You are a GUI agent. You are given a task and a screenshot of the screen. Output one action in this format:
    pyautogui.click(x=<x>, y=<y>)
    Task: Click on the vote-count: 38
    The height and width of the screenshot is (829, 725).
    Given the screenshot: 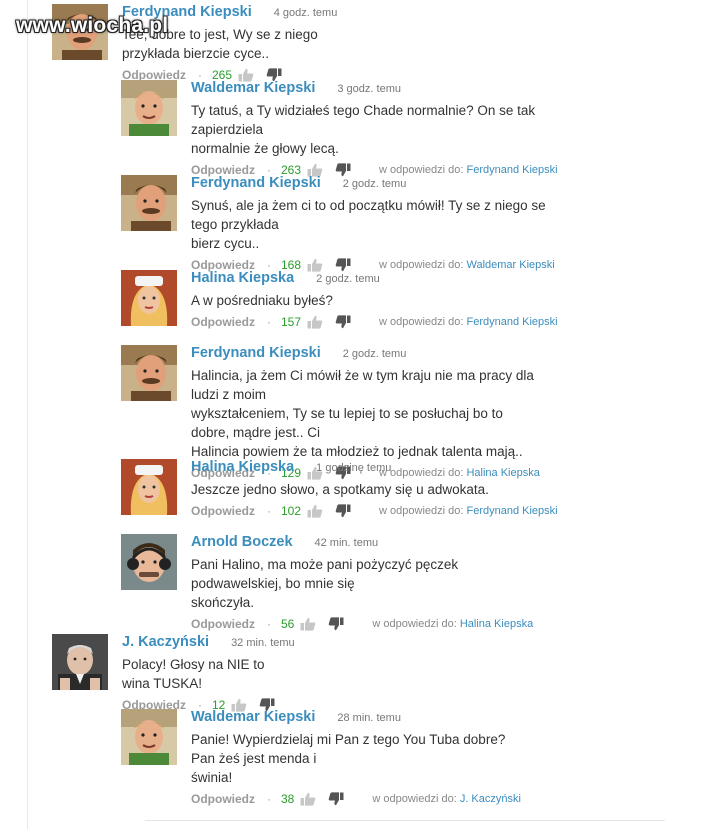 What is the action you would take?
    pyautogui.click(x=288, y=799)
    